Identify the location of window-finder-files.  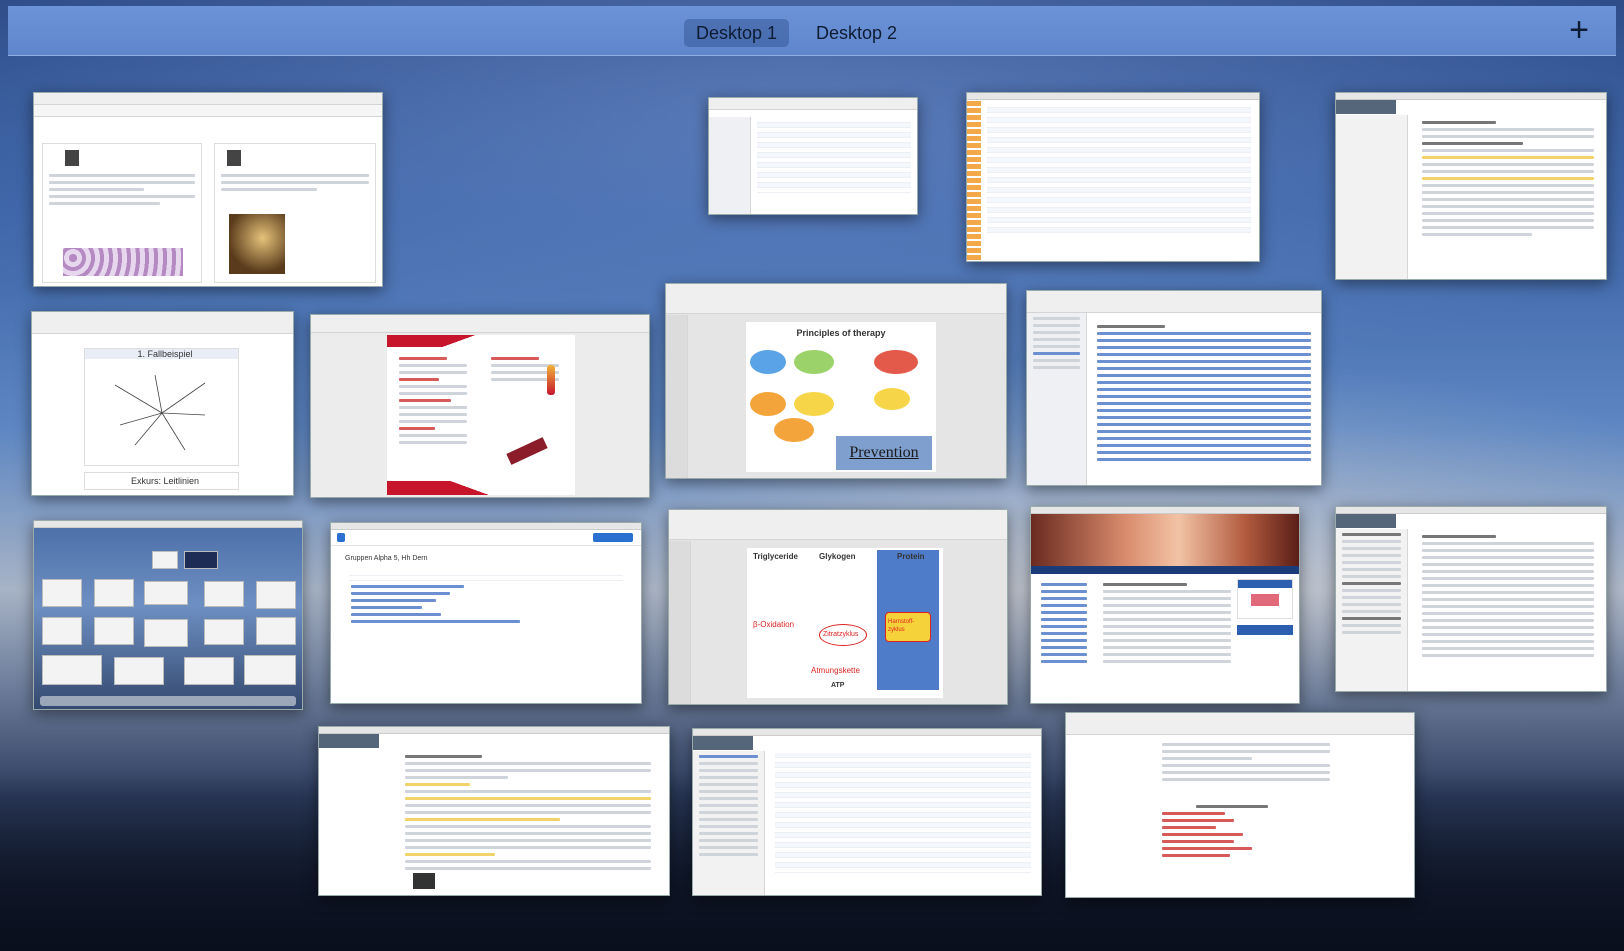
(1174, 388).